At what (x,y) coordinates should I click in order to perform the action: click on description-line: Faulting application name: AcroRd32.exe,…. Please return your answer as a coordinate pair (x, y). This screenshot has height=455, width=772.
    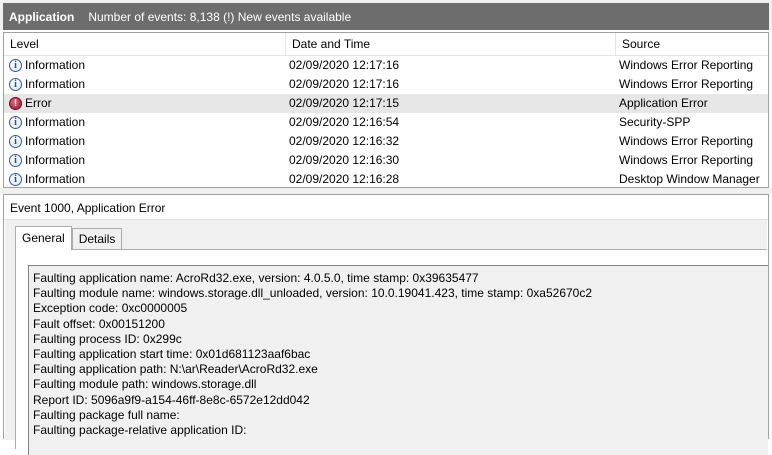
    Looking at the image, I should click on (256, 278).